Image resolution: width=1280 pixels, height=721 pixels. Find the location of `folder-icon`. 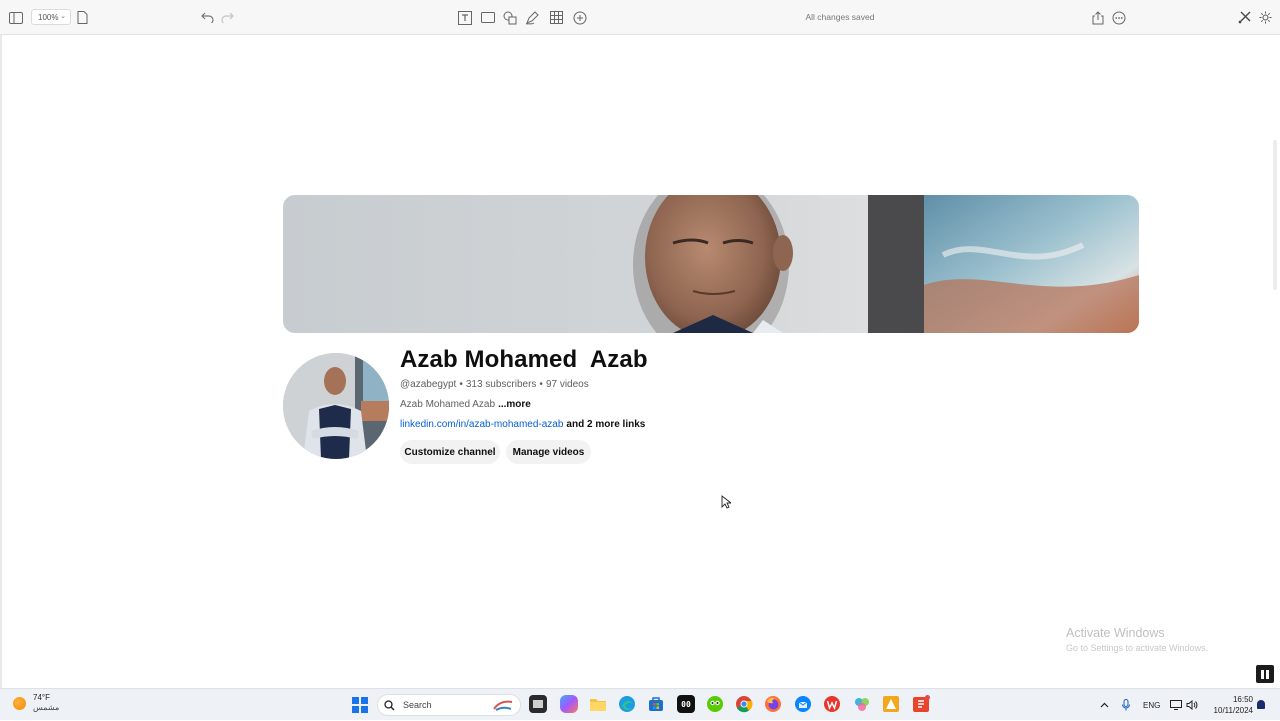

folder-icon is located at coordinates (598, 704).